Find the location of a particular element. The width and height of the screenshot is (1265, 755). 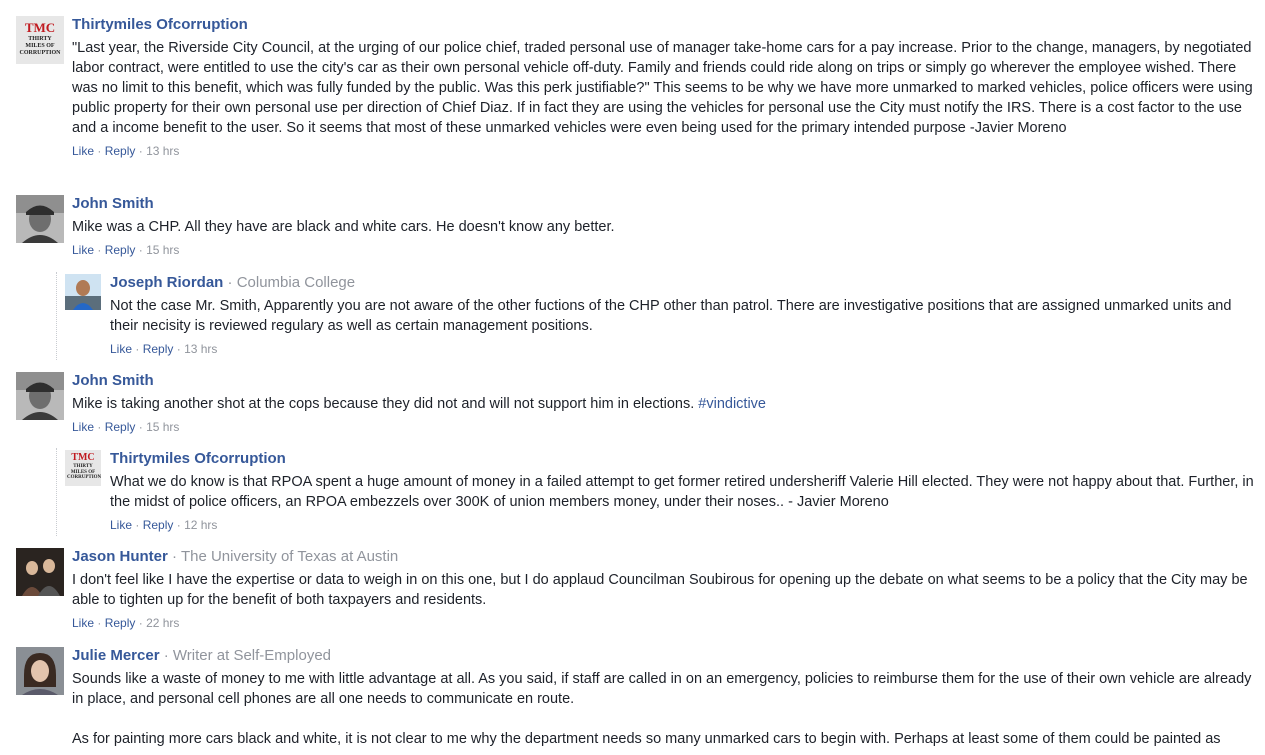

comment-actions: Like · Reply · 12 hrs is located at coordinates (164, 525).